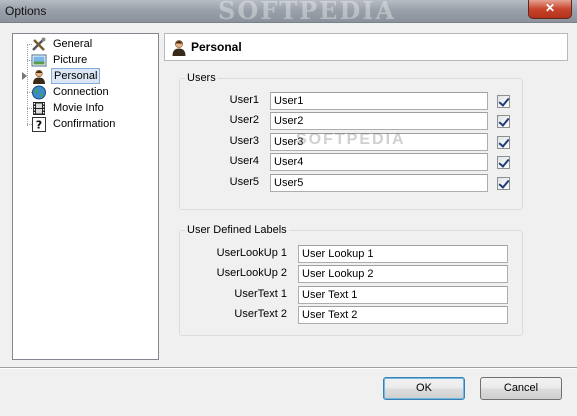 The width and height of the screenshot is (577, 416). What do you see at coordinates (39, 92) in the screenshot?
I see `globe-icon` at bounding box center [39, 92].